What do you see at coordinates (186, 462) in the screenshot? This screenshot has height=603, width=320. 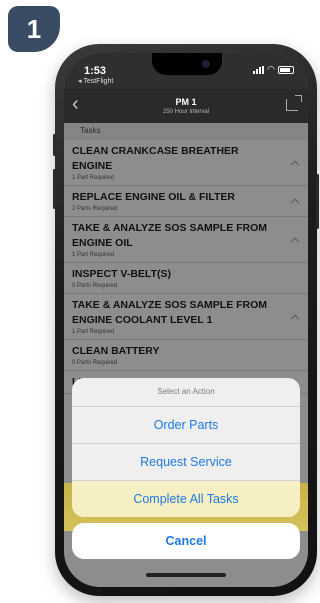 I see `request-service-button: Request Service` at bounding box center [186, 462].